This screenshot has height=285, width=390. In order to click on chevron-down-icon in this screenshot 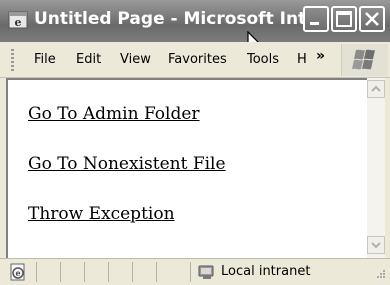, I will do `click(376, 245)`.